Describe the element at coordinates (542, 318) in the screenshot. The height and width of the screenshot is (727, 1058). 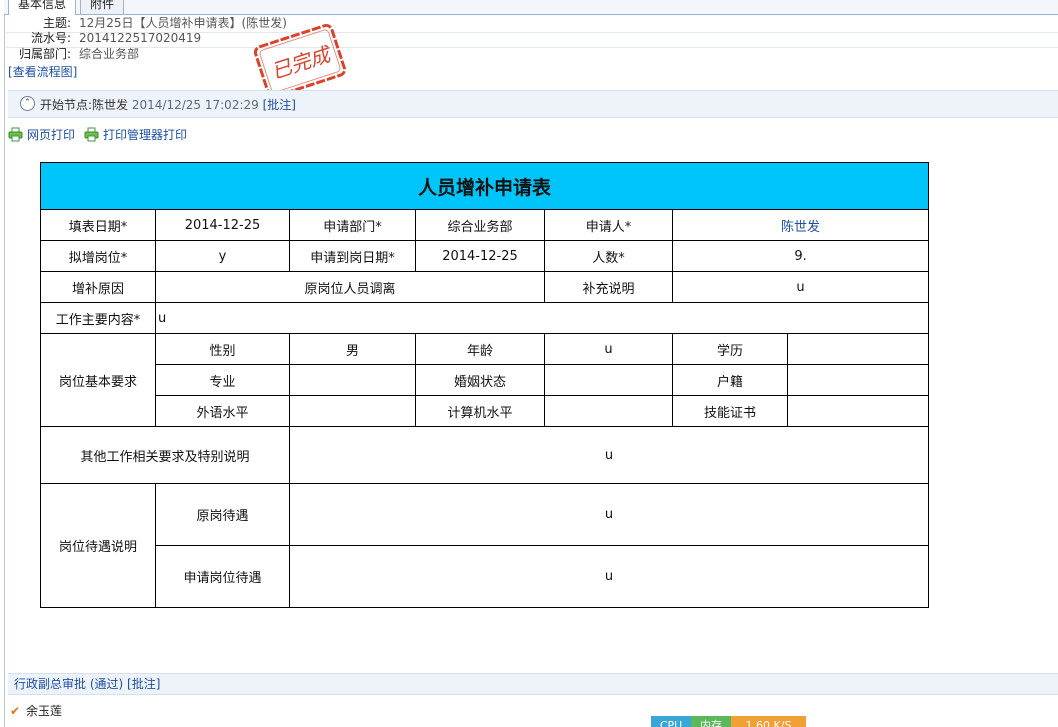
I see `duty-value: u` at that location.